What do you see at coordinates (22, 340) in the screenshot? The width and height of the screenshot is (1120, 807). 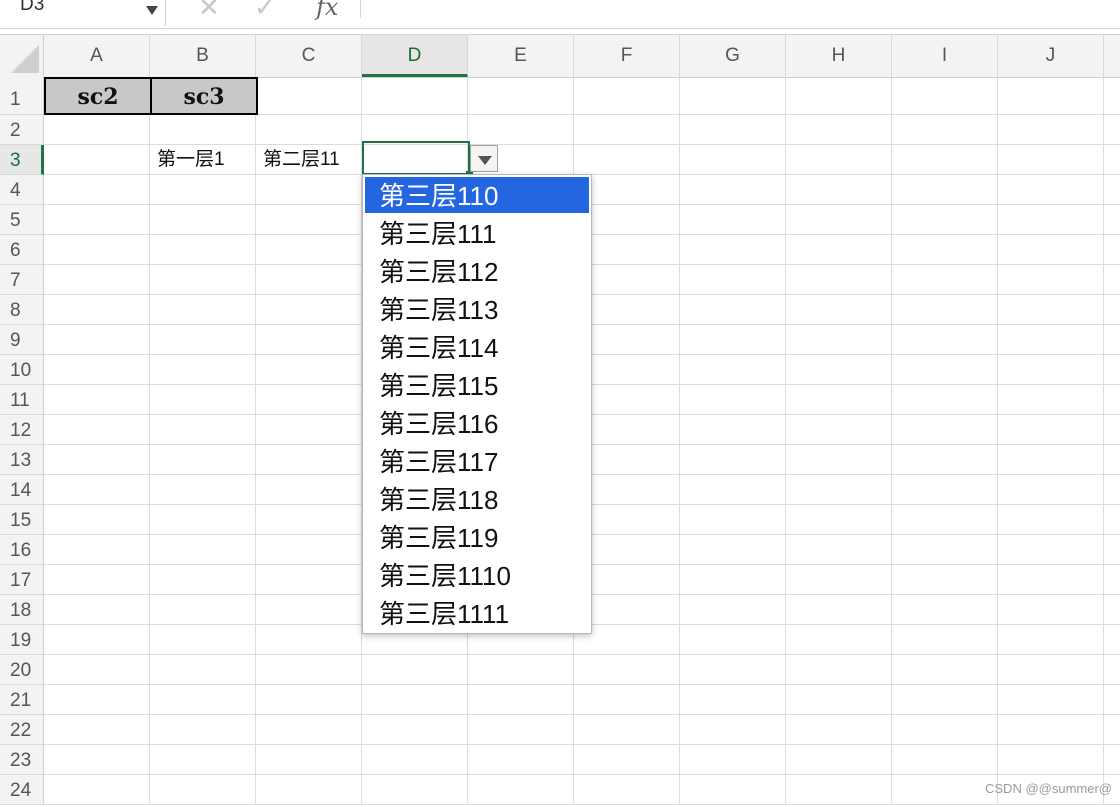 I see `row-header-9: 9` at bounding box center [22, 340].